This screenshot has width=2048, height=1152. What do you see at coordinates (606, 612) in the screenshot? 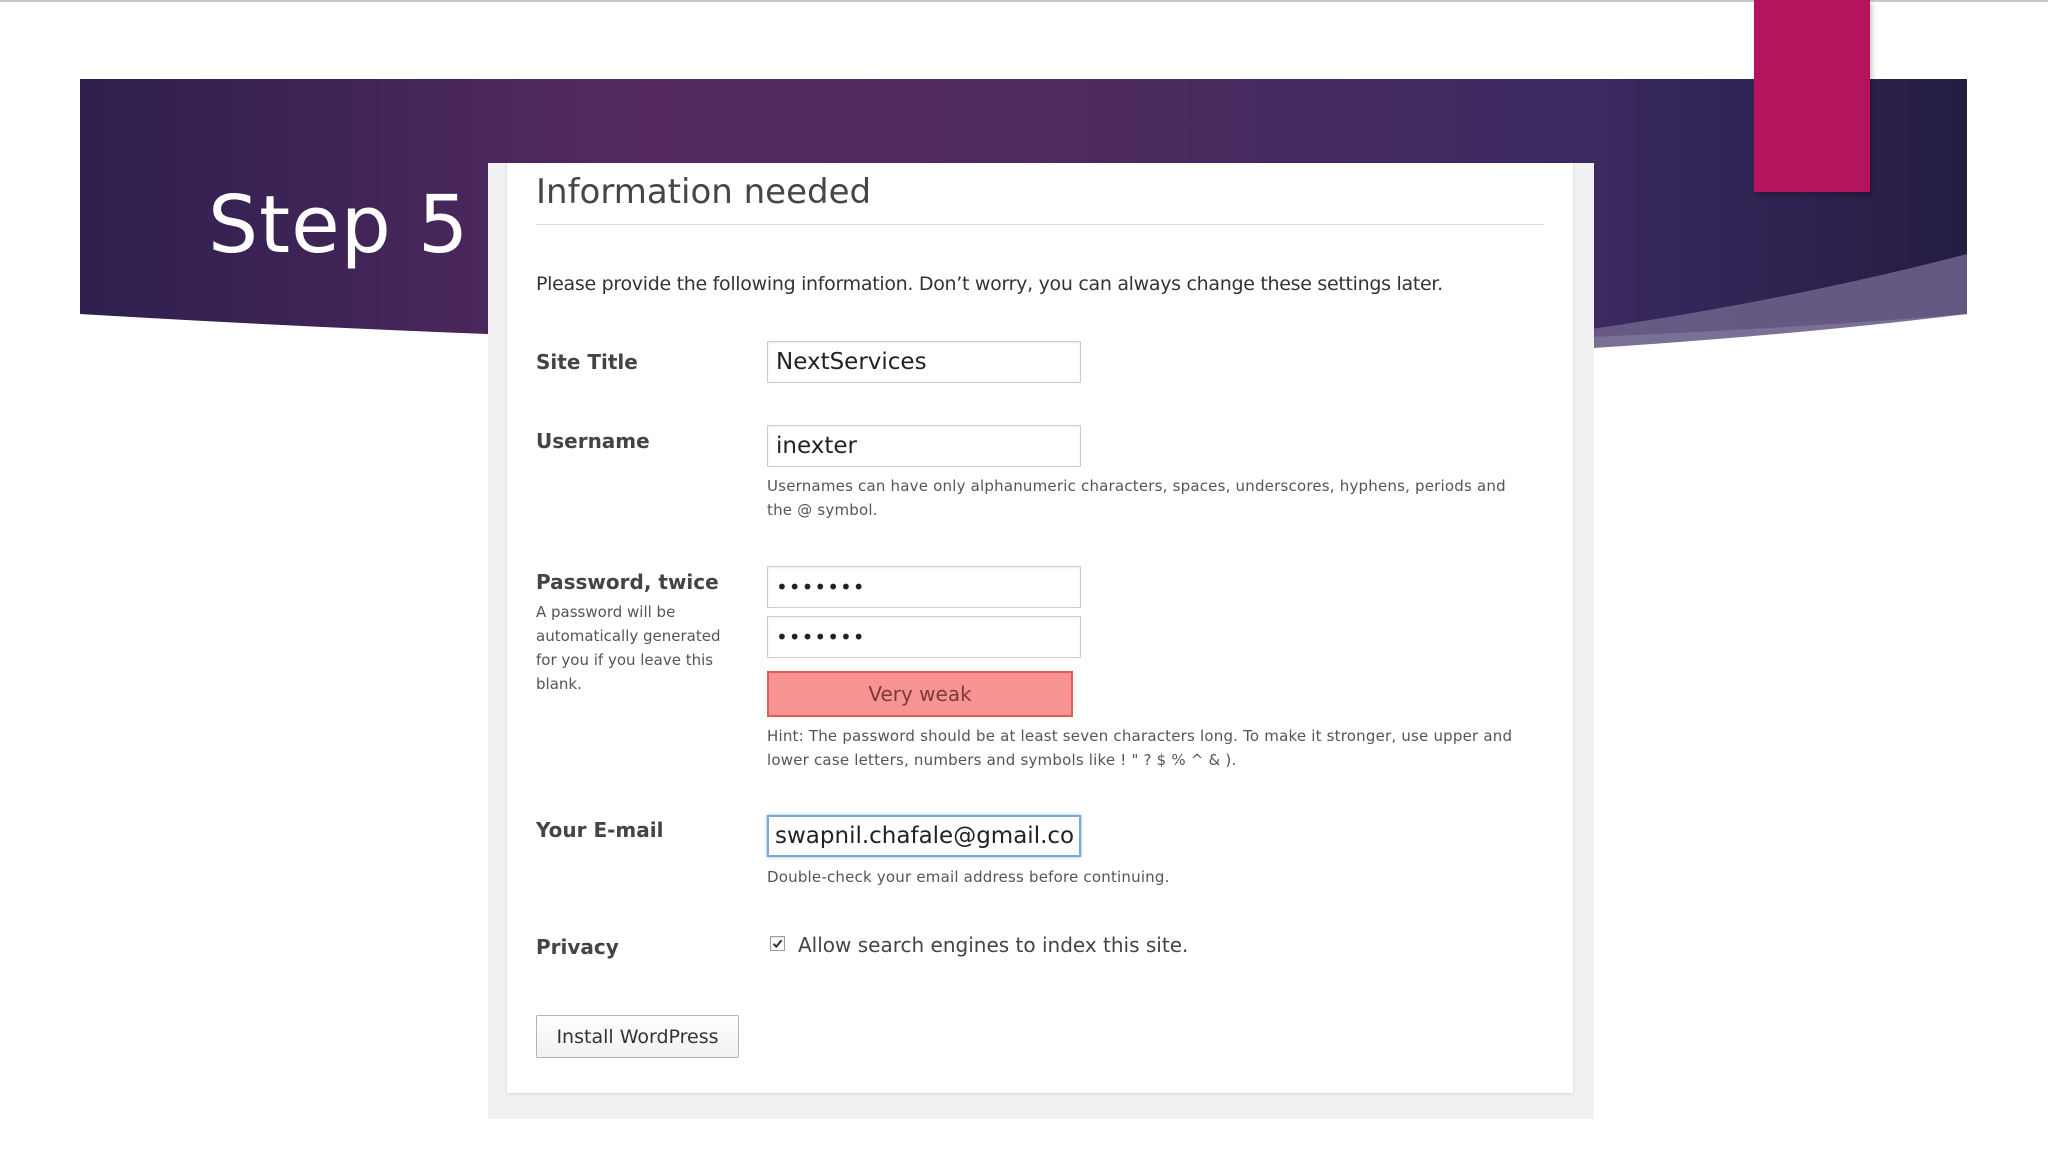
I see `password-side-hint-line: A password will be` at bounding box center [606, 612].